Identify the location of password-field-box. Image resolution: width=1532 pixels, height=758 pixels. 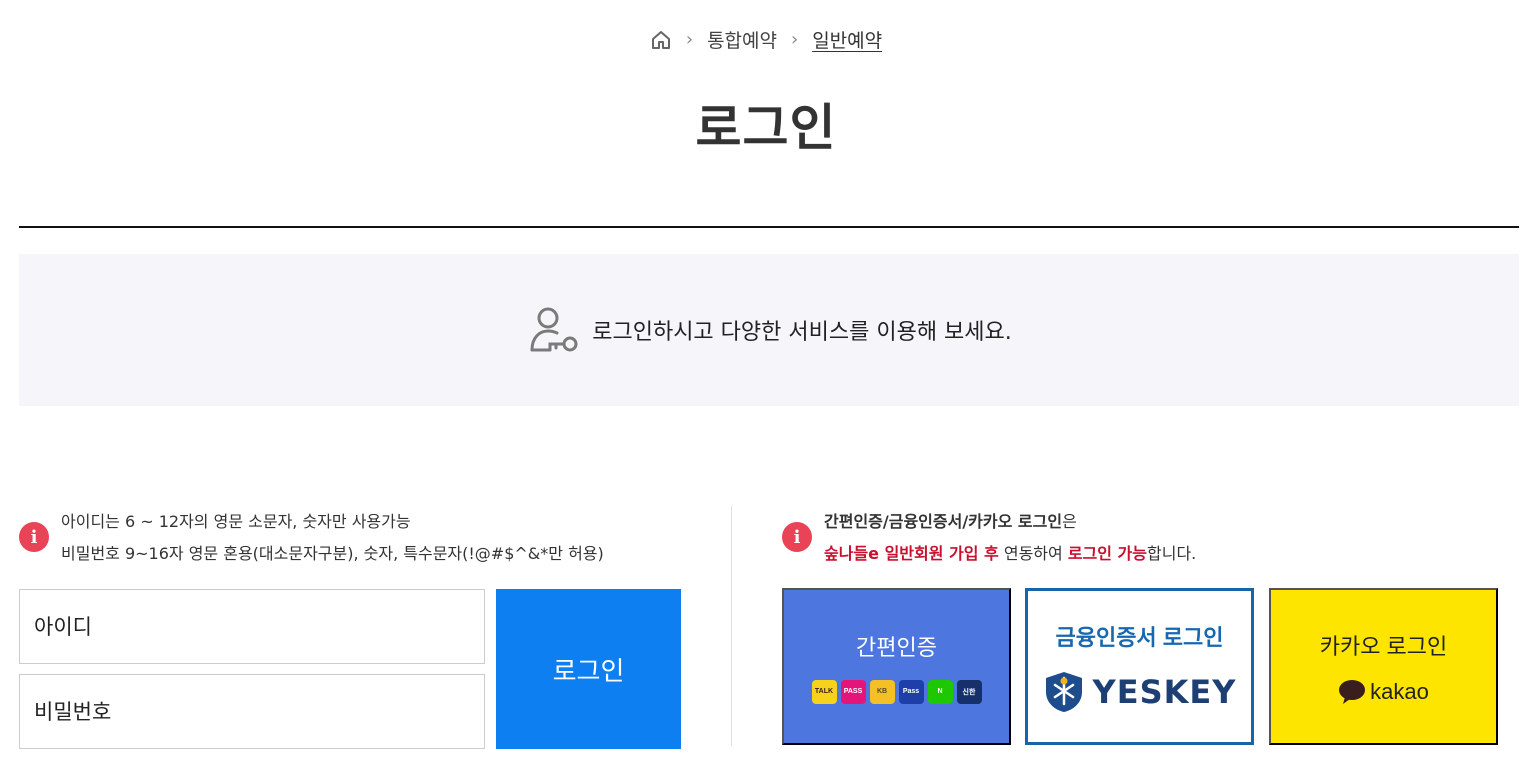
(252, 711).